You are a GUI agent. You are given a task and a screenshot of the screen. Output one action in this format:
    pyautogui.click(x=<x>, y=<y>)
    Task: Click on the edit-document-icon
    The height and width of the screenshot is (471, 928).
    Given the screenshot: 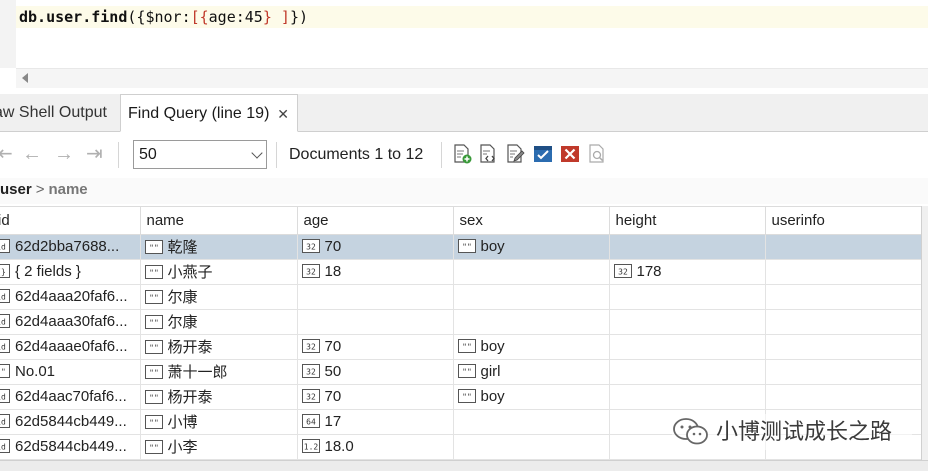 What is the action you would take?
    pyautogui.click(x=515, y=154)
    